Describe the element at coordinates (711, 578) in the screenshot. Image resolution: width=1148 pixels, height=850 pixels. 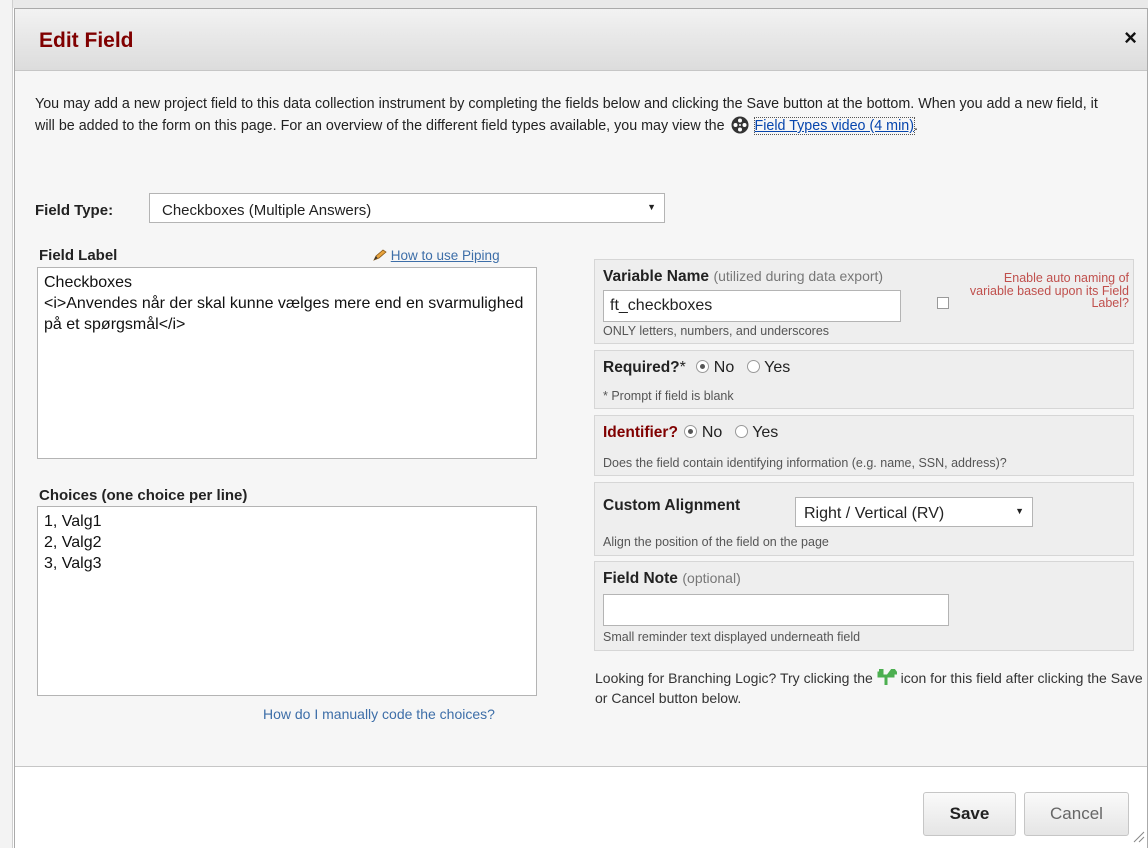
I see `field-note-hint: (optional)` at that location.